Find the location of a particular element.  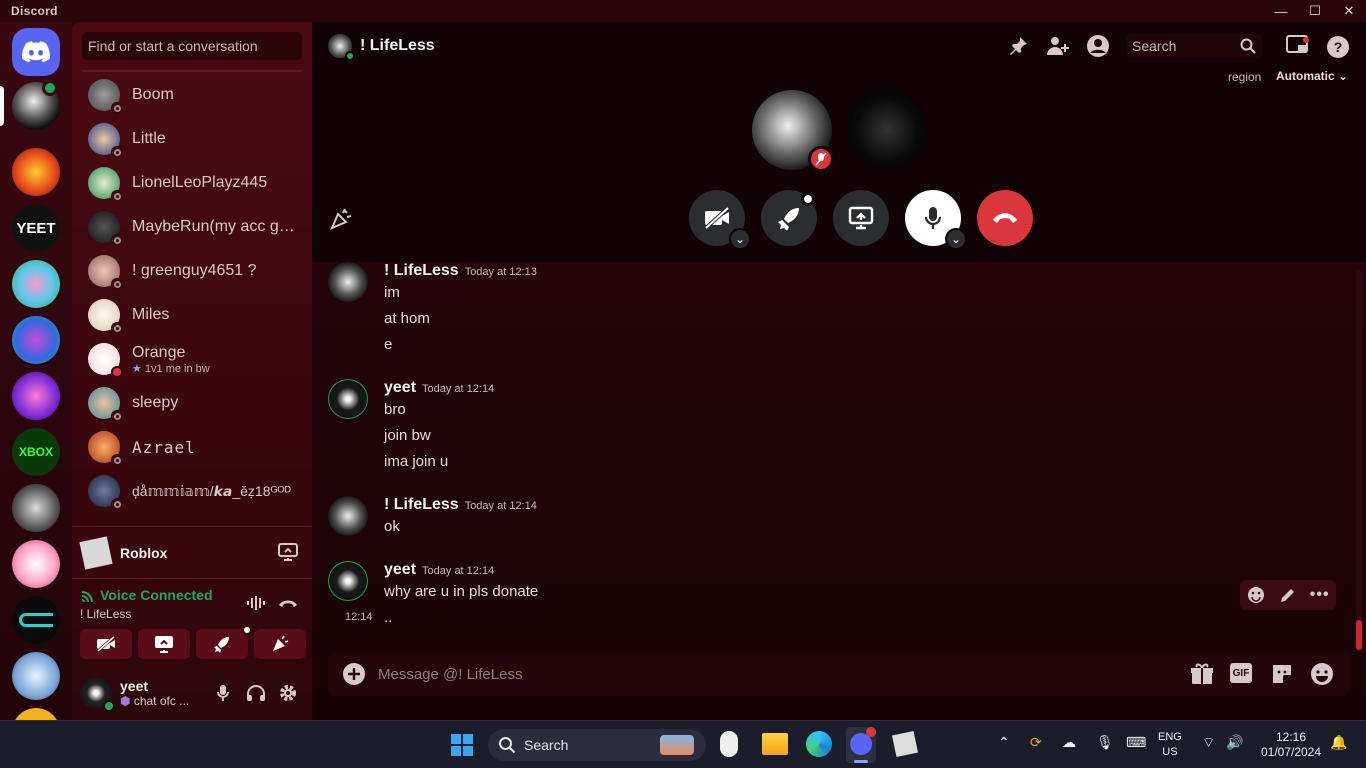

dm-header-name: ! LifeLess is located at coordinates (397, 46).